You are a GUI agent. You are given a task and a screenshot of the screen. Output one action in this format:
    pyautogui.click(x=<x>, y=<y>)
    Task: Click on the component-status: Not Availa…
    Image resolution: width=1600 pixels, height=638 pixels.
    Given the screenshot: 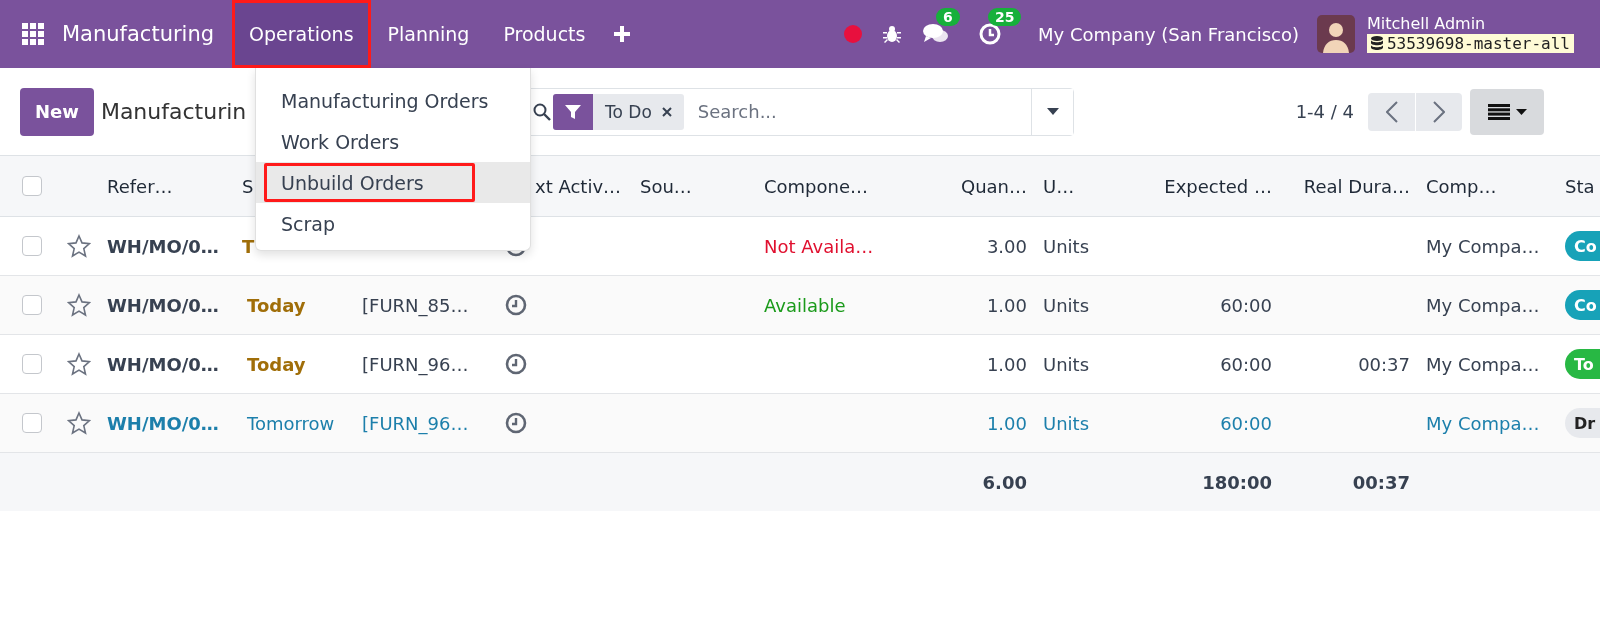 What is the action you would take?
    pyautogui.click(x=819, y=246)
    